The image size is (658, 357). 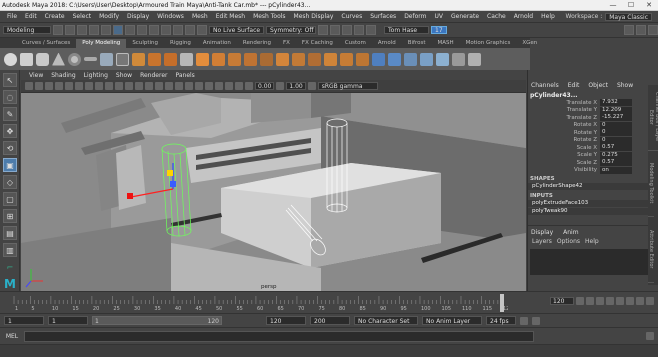 I want to click on playback-start-field: 1, so click(x=68, y=320).